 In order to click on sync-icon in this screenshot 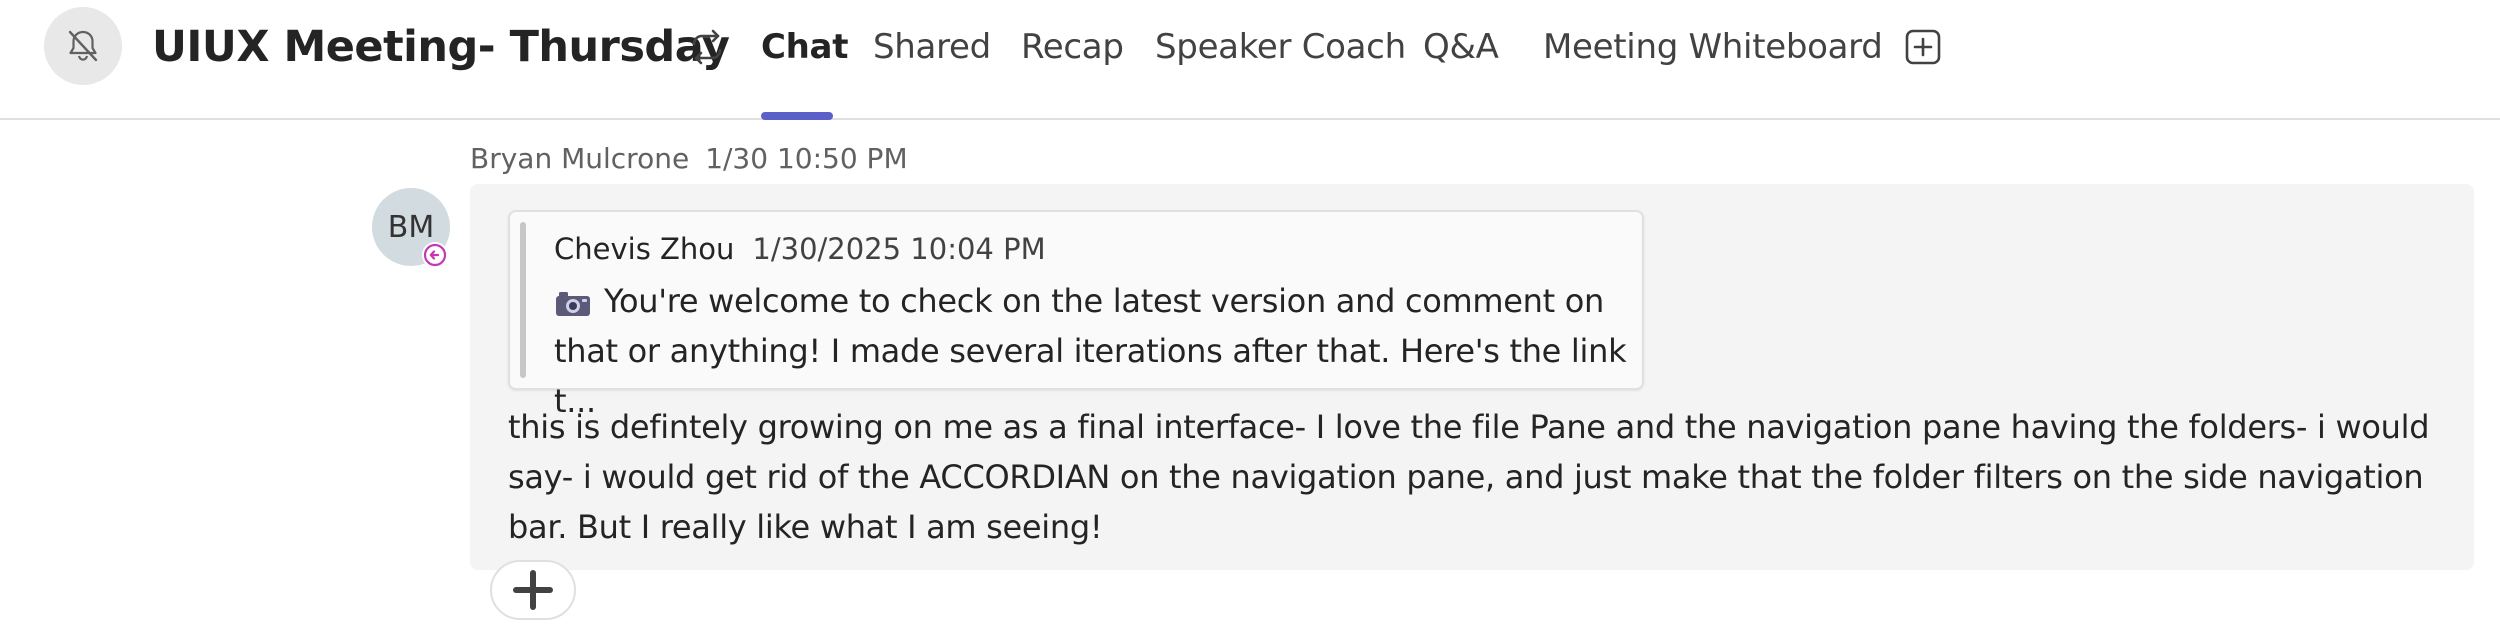, I will do `click(707, 47)`.